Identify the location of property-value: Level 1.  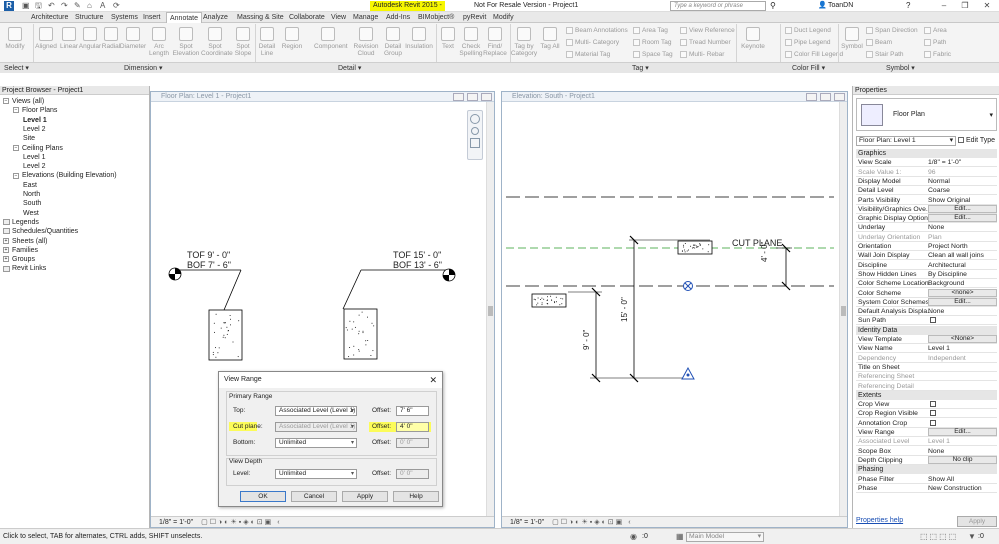
(939, 348).